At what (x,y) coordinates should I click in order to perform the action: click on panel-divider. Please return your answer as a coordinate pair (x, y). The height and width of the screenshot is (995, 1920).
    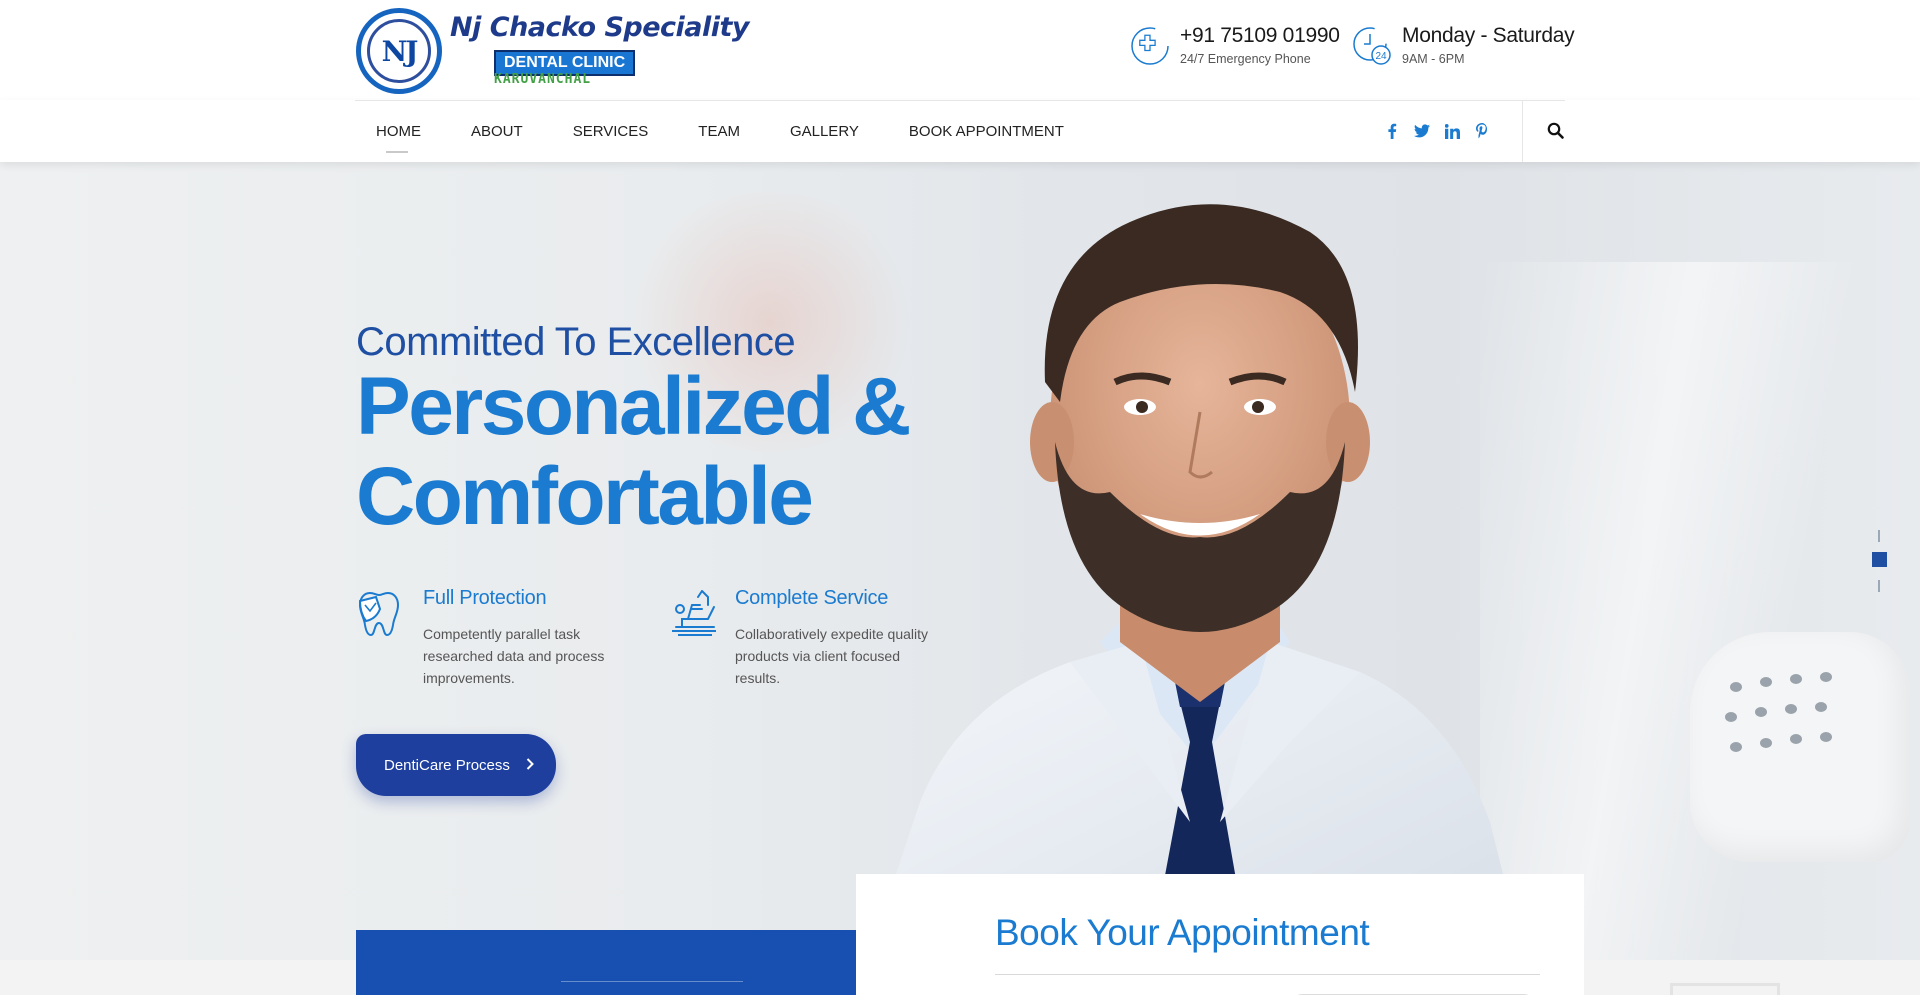
    Looking at the image, I should click on (652, 981).